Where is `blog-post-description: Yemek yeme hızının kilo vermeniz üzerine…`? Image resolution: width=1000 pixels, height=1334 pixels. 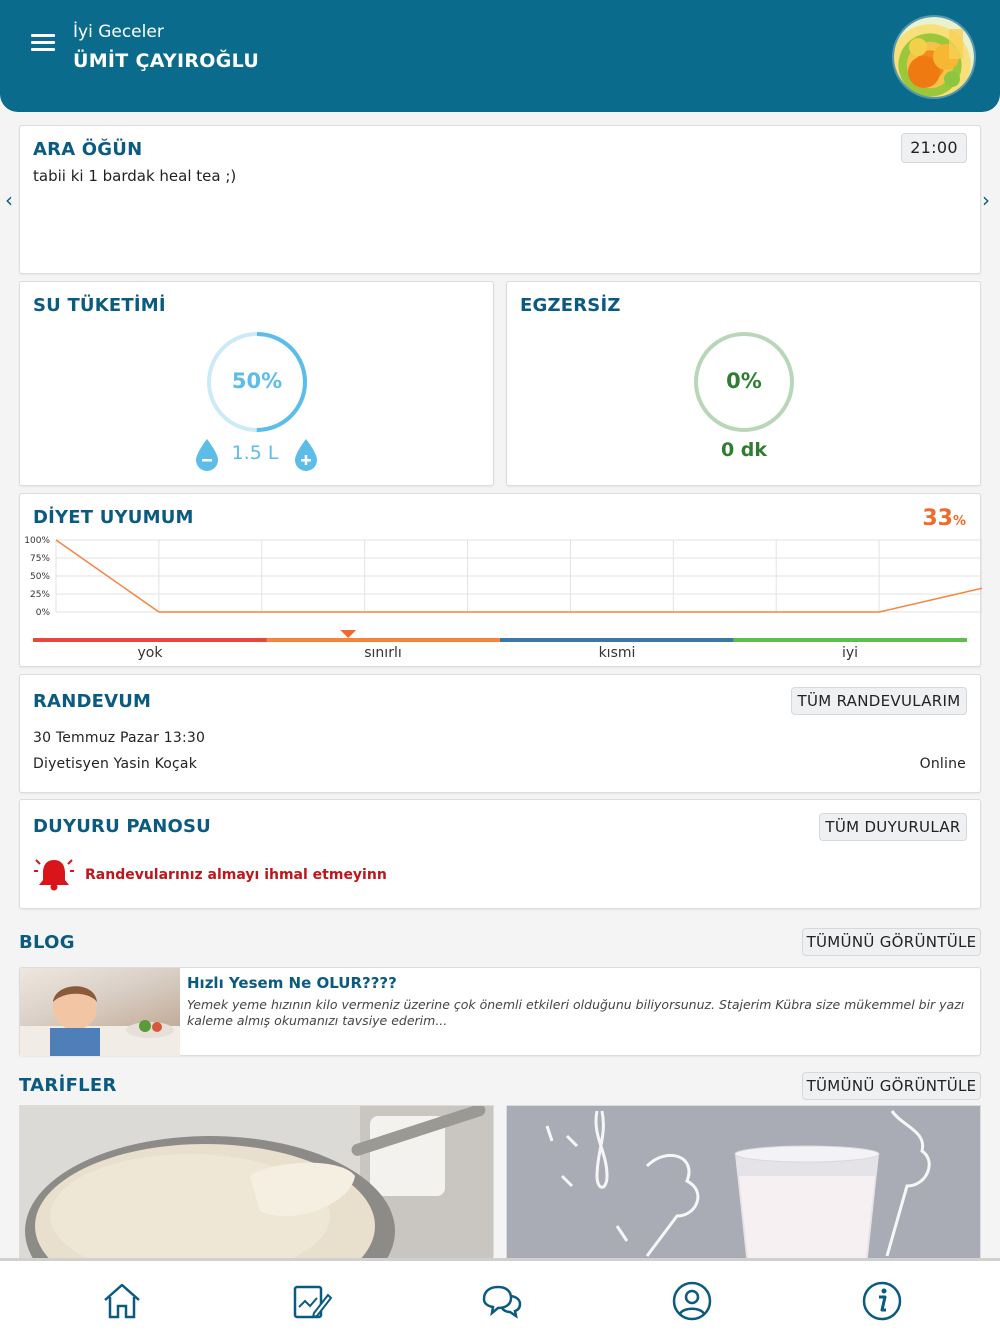 blog-post-description: Yemek yeme hızının kilo vermeniz üzerine… is located at coordinates (576, 1012).